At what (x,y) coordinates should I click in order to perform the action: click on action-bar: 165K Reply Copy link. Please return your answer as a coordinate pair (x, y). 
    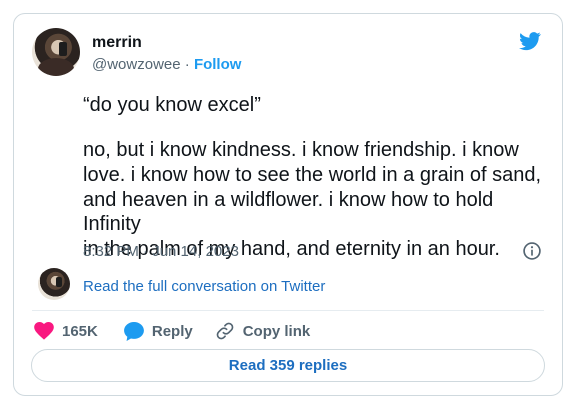
    Looking at the image, I should click on (172, 331).